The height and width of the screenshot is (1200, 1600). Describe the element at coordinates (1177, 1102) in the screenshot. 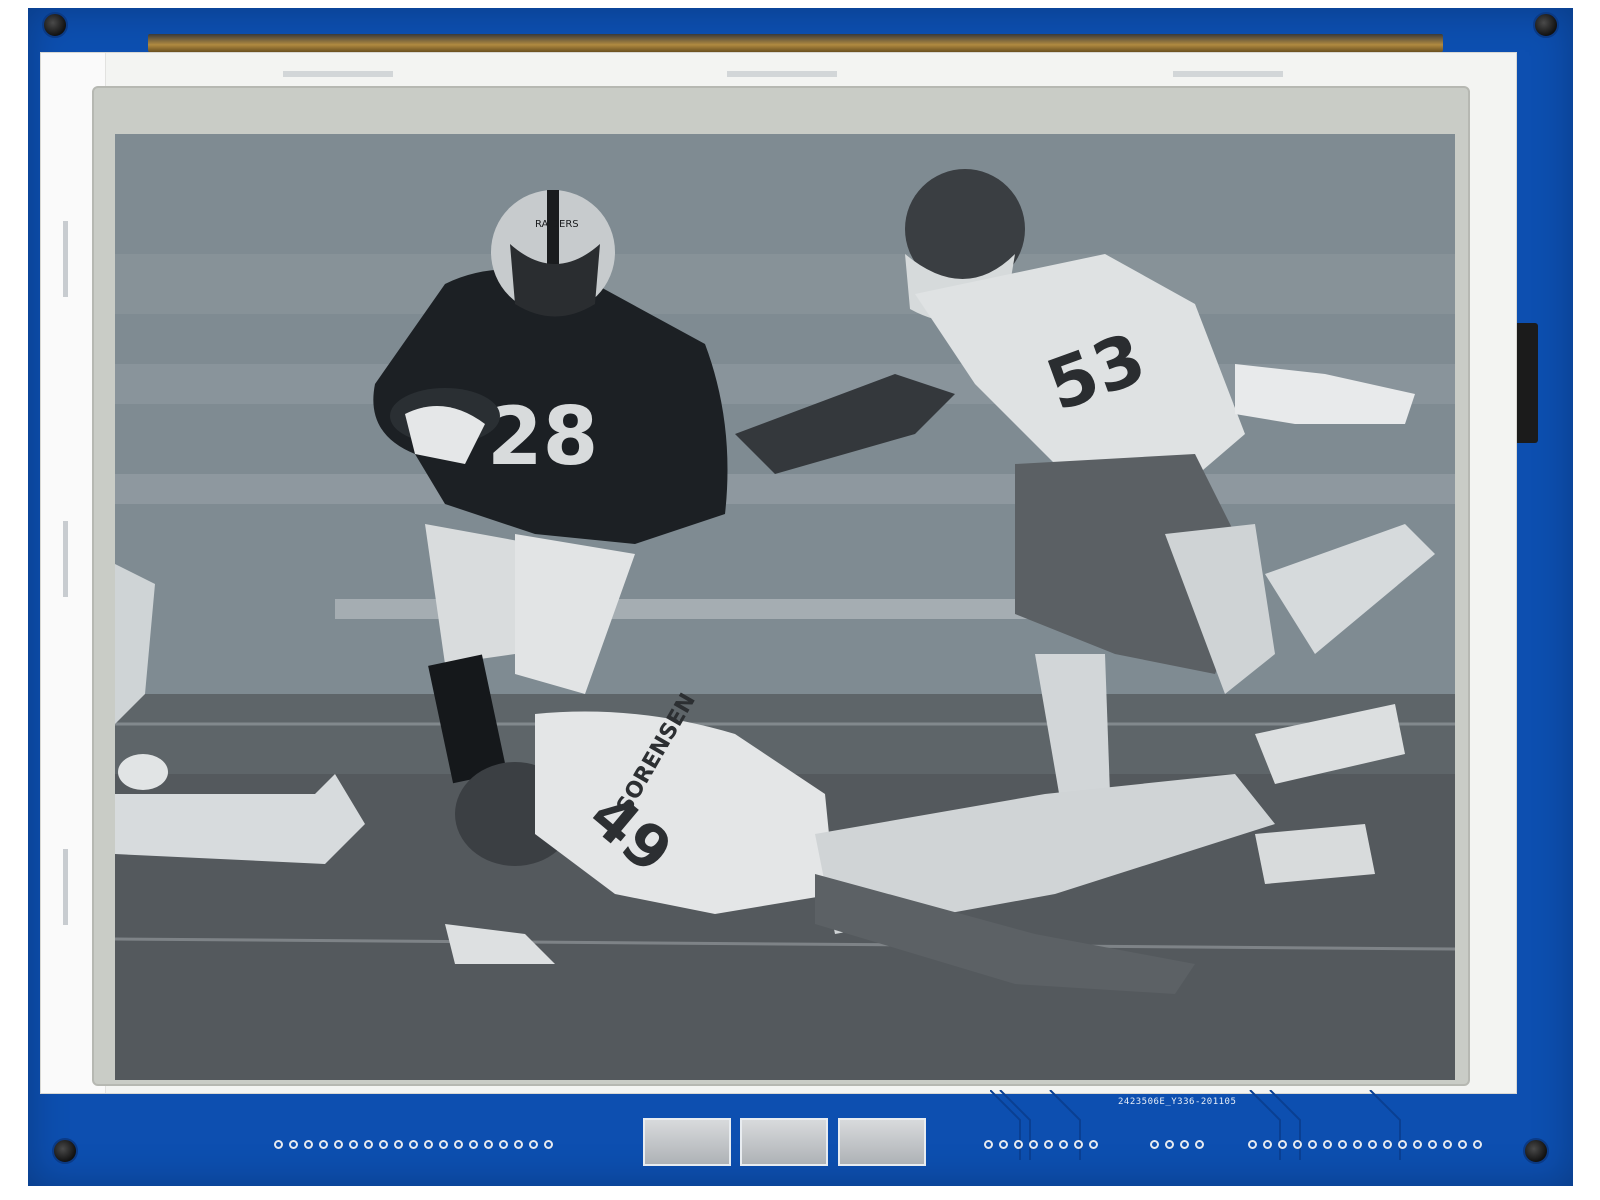

I see `board-serial-label: 2423506E_Y336-201105` at that location.